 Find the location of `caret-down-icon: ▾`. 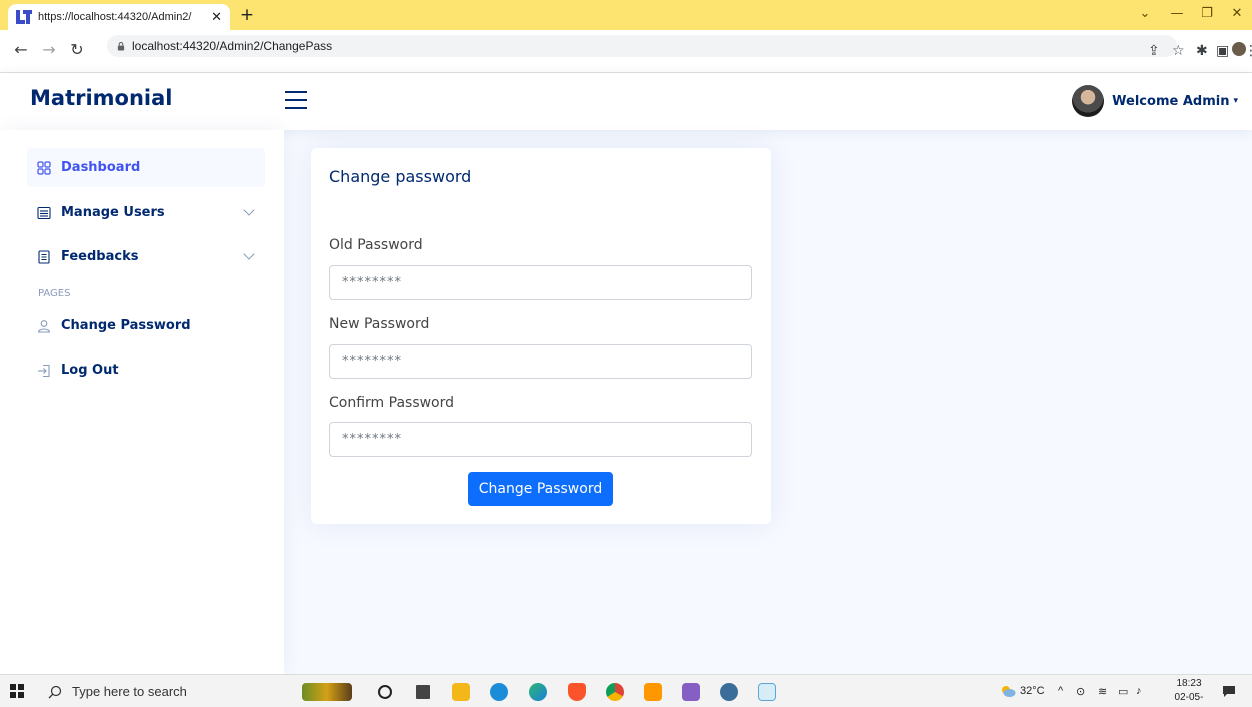

caret-down-icon: ▾ is located at coordinates (1235, 101).